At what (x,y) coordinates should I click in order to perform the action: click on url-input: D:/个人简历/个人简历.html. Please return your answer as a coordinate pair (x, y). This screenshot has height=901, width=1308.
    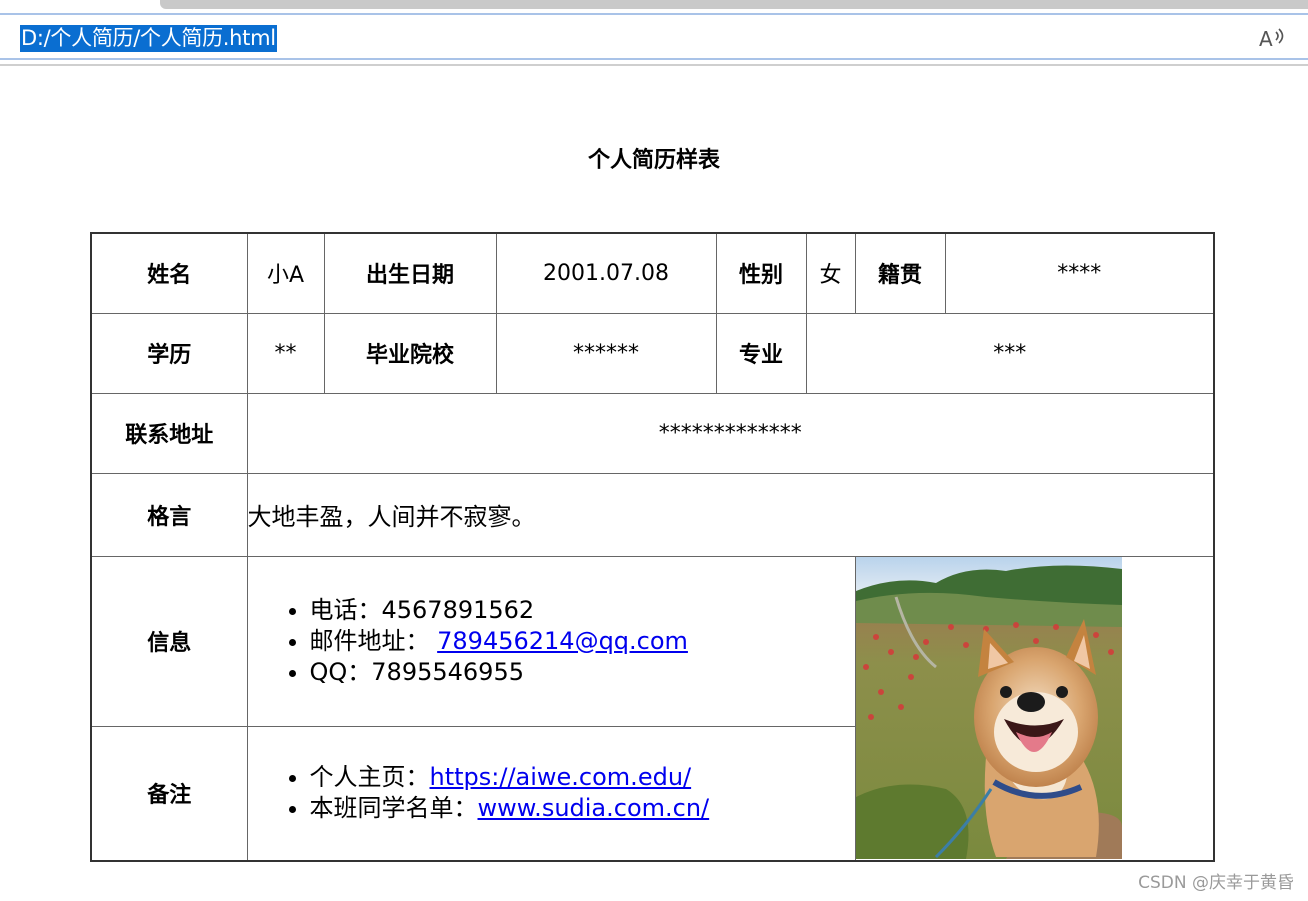
    Looking at the image, I should click on (148, 38).